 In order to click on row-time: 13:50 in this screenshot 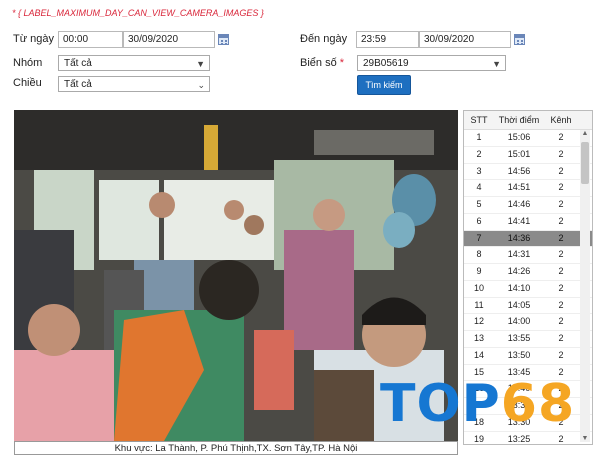, I will do `click(519, 354)`.